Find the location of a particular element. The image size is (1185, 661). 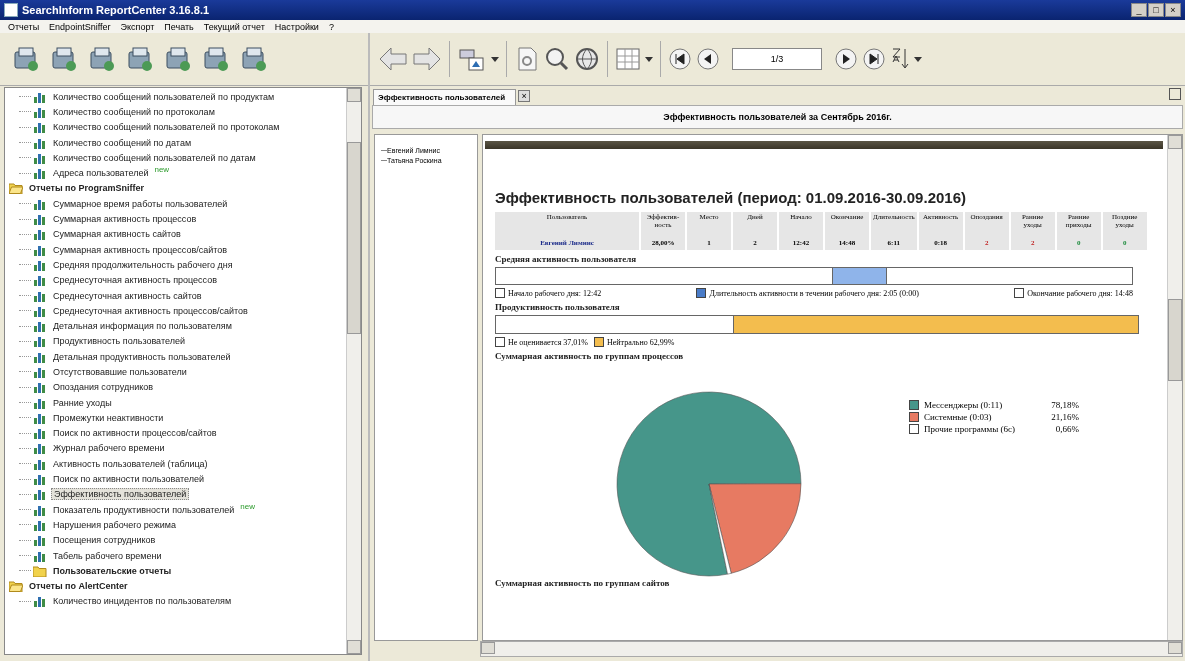

tree-folder: Пользовательские отчеты is located at coordinates (112, 570).